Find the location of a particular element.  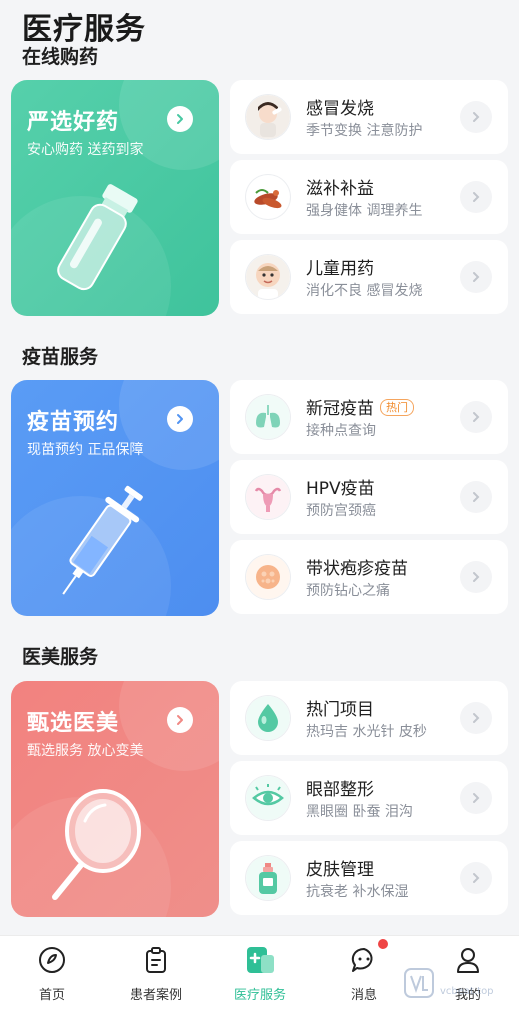

item-card-covid-vaccine: 新冠疫苗 热门 接种点查询 is located at coordinates (369, 417).